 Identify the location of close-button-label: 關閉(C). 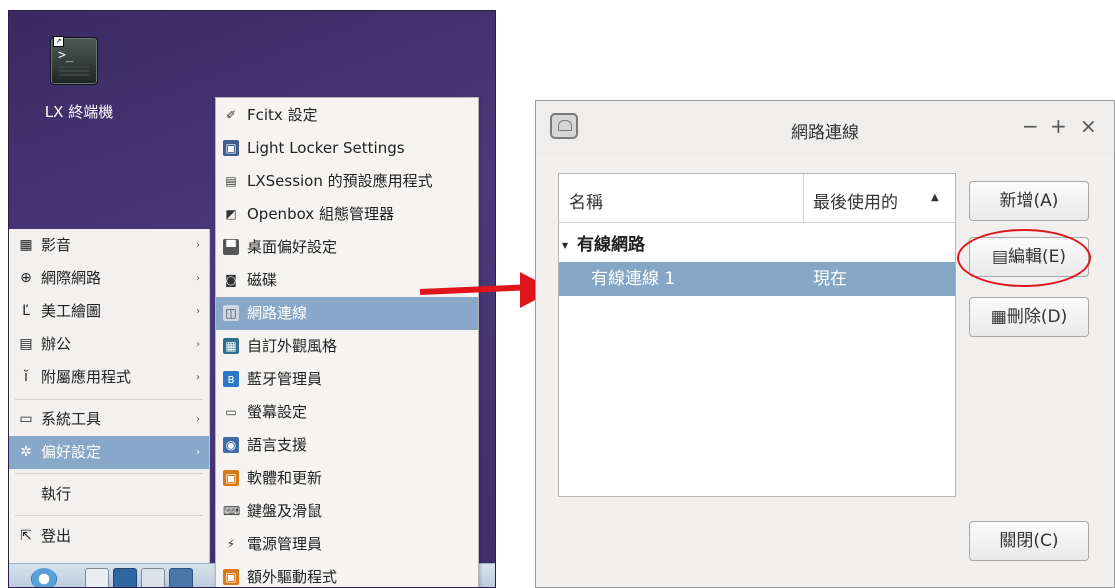
(1029, 541).